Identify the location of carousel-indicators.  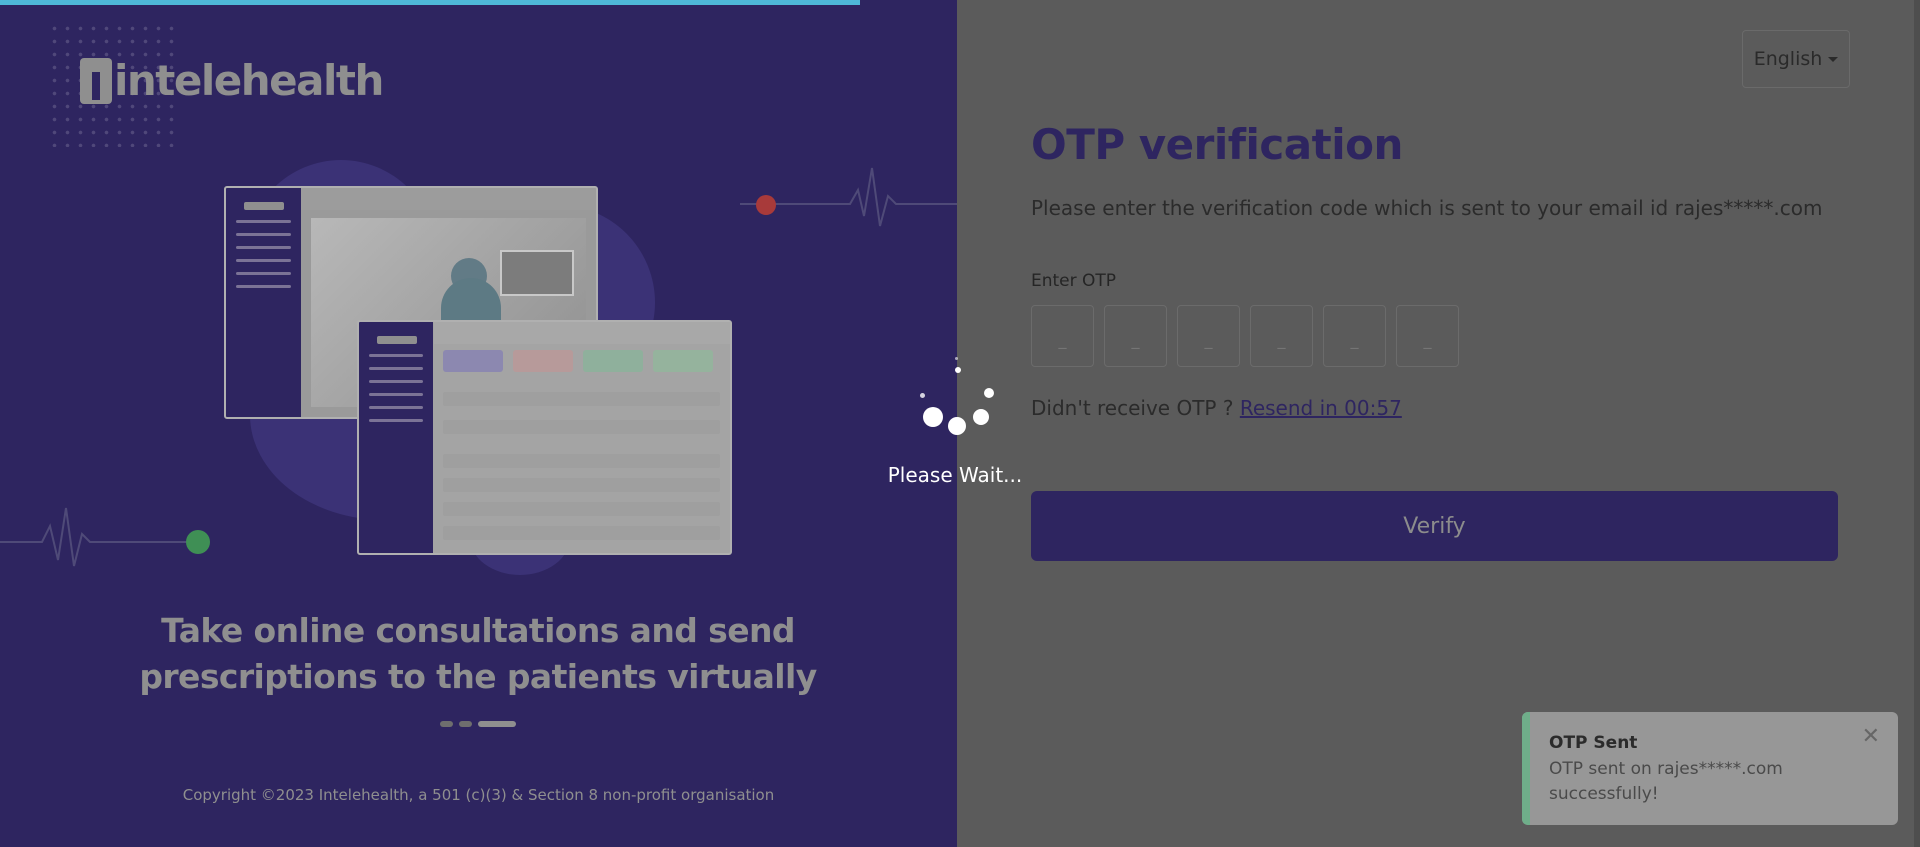
(478, 724).